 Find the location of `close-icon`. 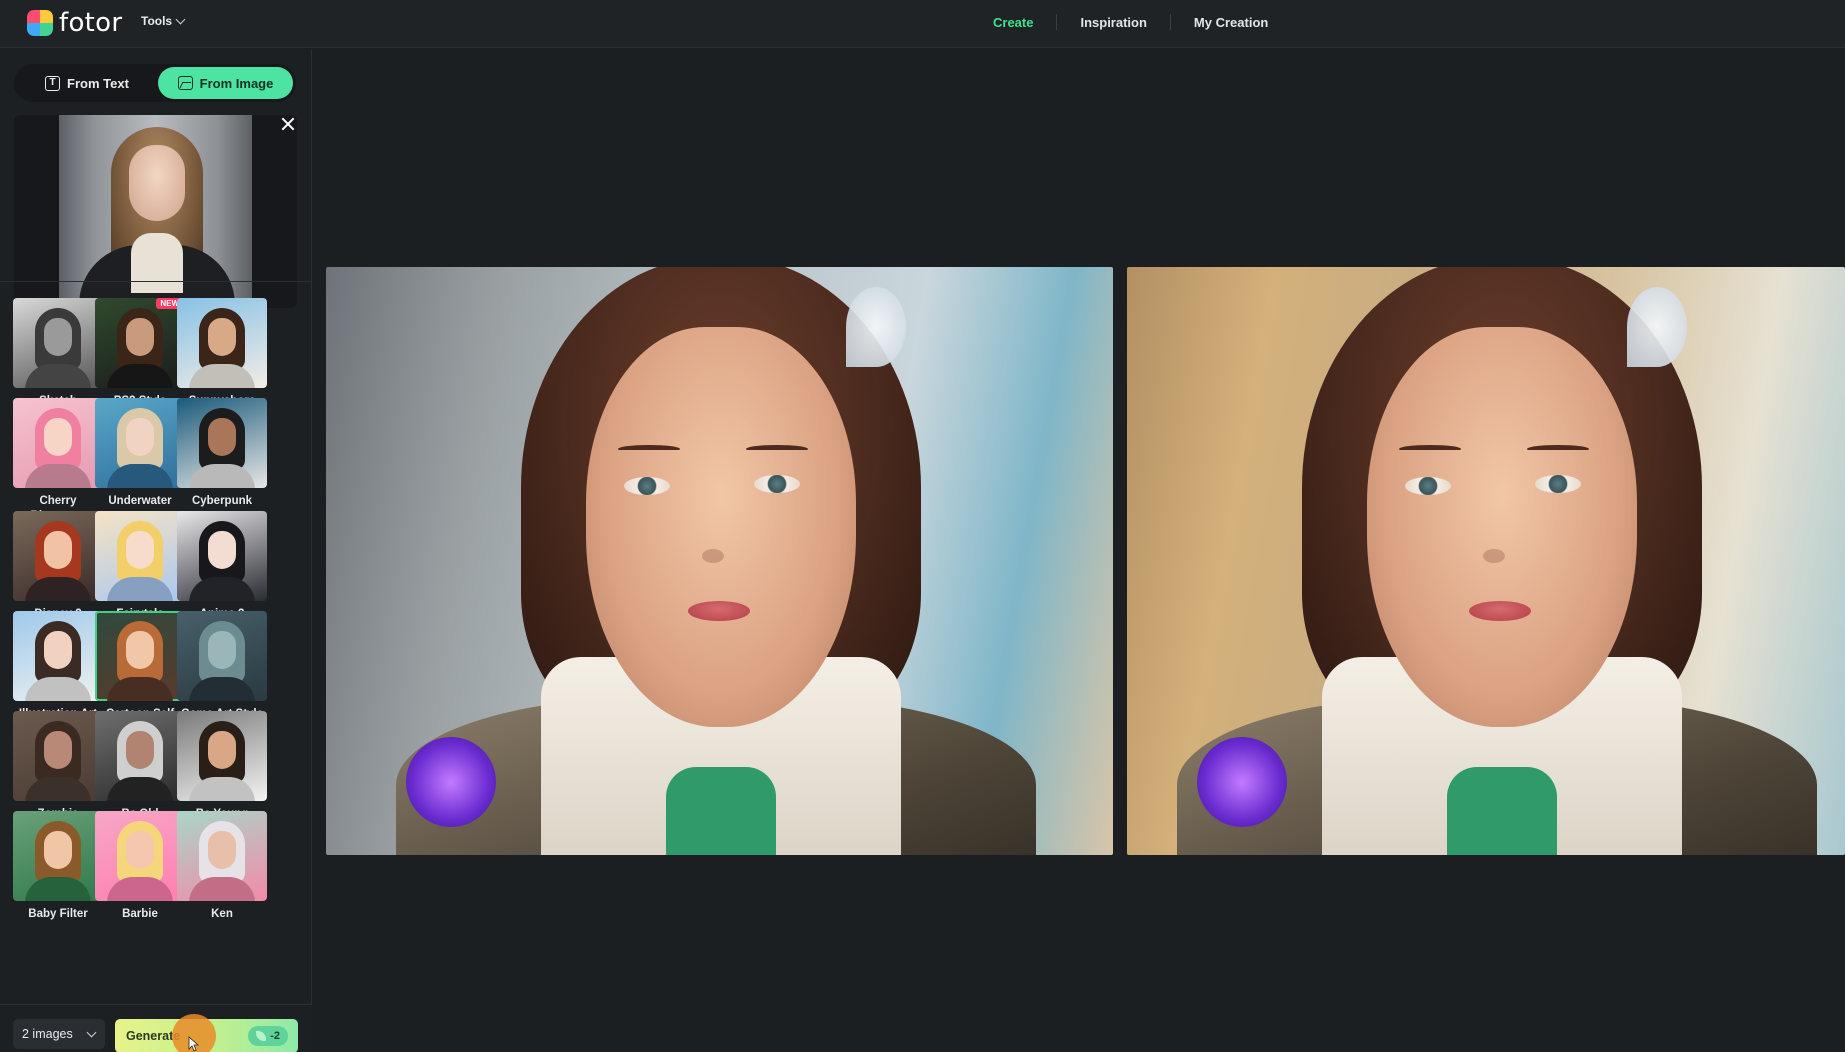

close-icon is located at coordinates (288, 124).